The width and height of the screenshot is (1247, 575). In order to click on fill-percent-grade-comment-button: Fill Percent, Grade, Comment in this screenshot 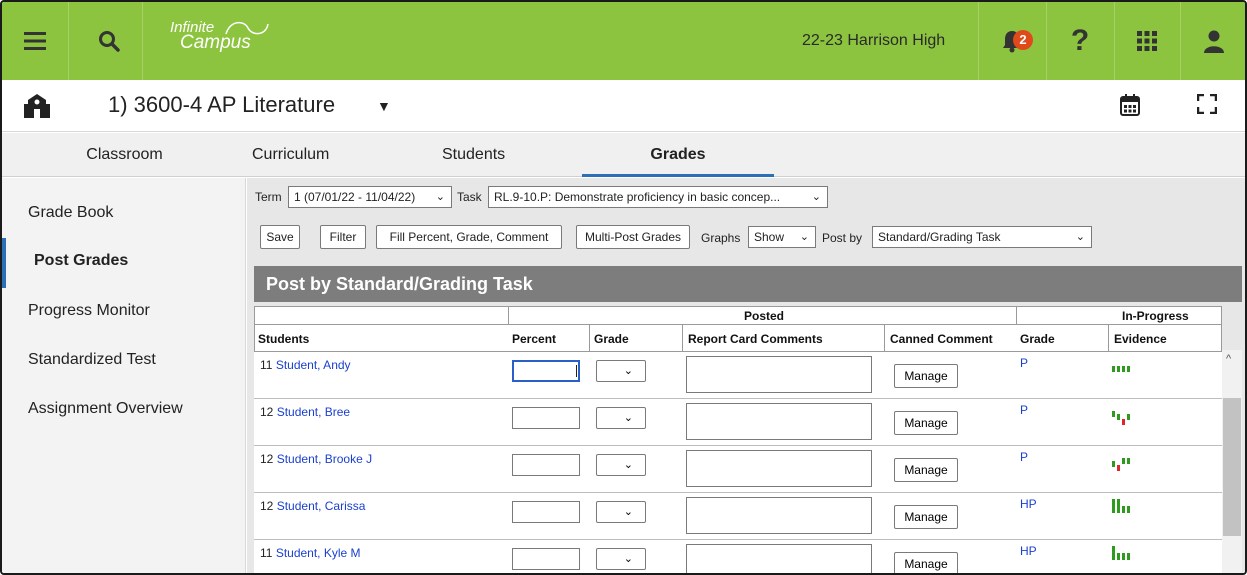, I will do `click(469, 237)`.